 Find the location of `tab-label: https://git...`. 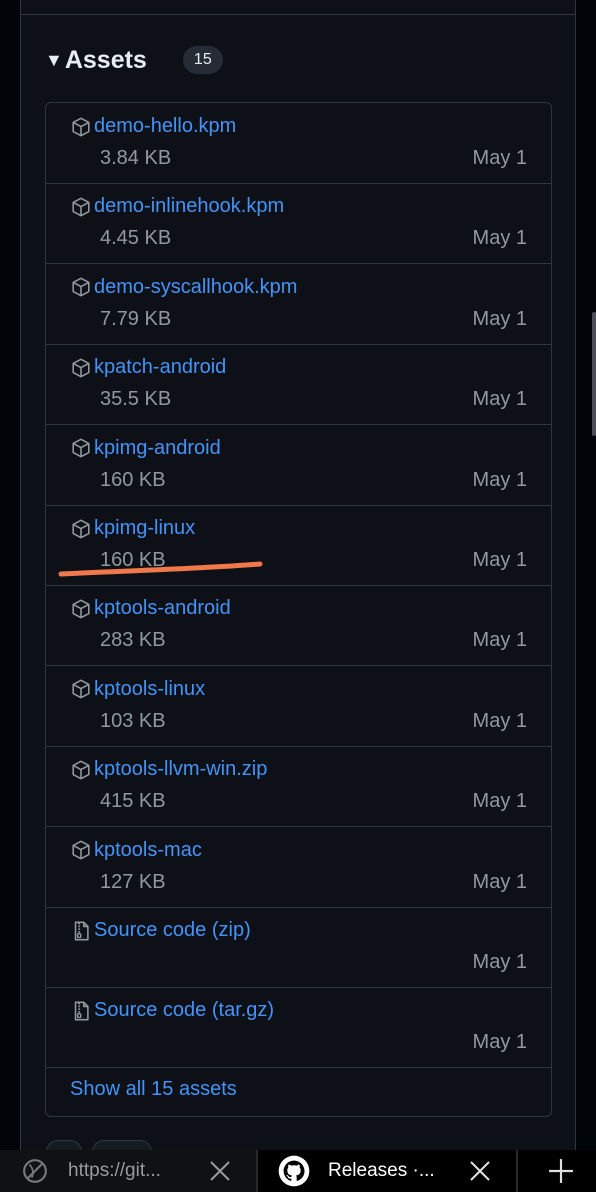

tab-label: https://git... is located at coordinates (114, 1170).